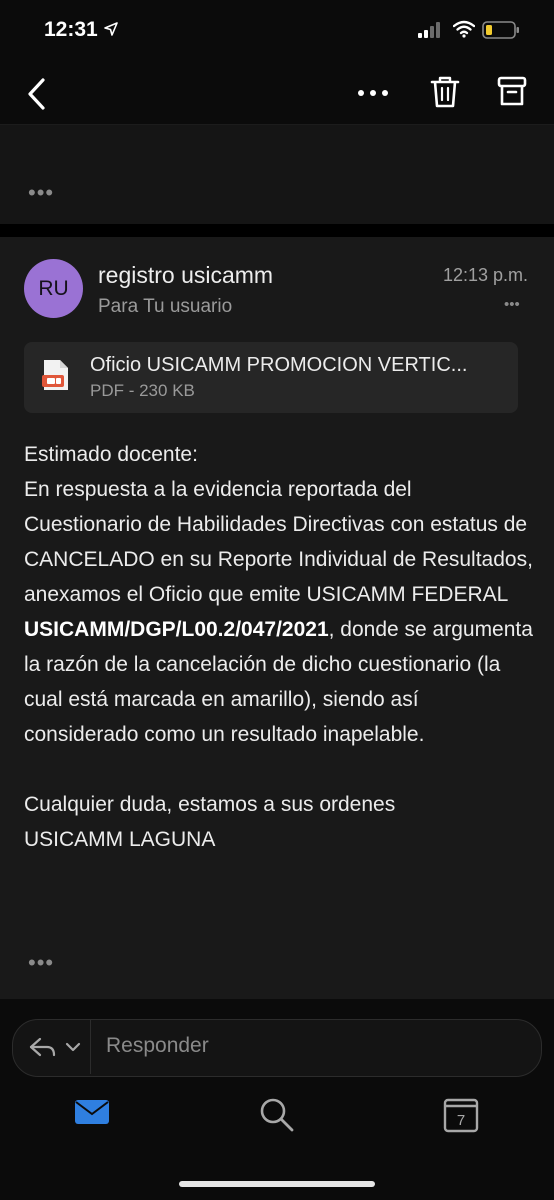 This screenshot has width=554, height=1200. Describe the element at coordinates (445, 92) in the screenshot. I see `trash-icon` at that location.